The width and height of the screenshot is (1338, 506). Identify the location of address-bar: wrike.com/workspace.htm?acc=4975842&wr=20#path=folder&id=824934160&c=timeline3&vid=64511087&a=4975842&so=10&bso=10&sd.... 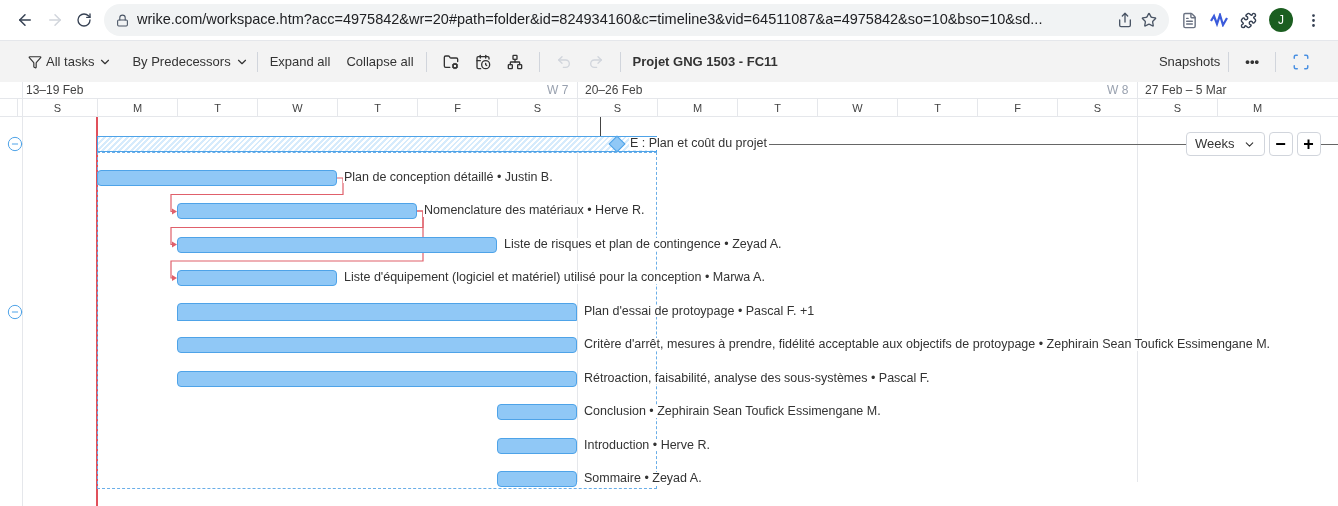
(636, 20).